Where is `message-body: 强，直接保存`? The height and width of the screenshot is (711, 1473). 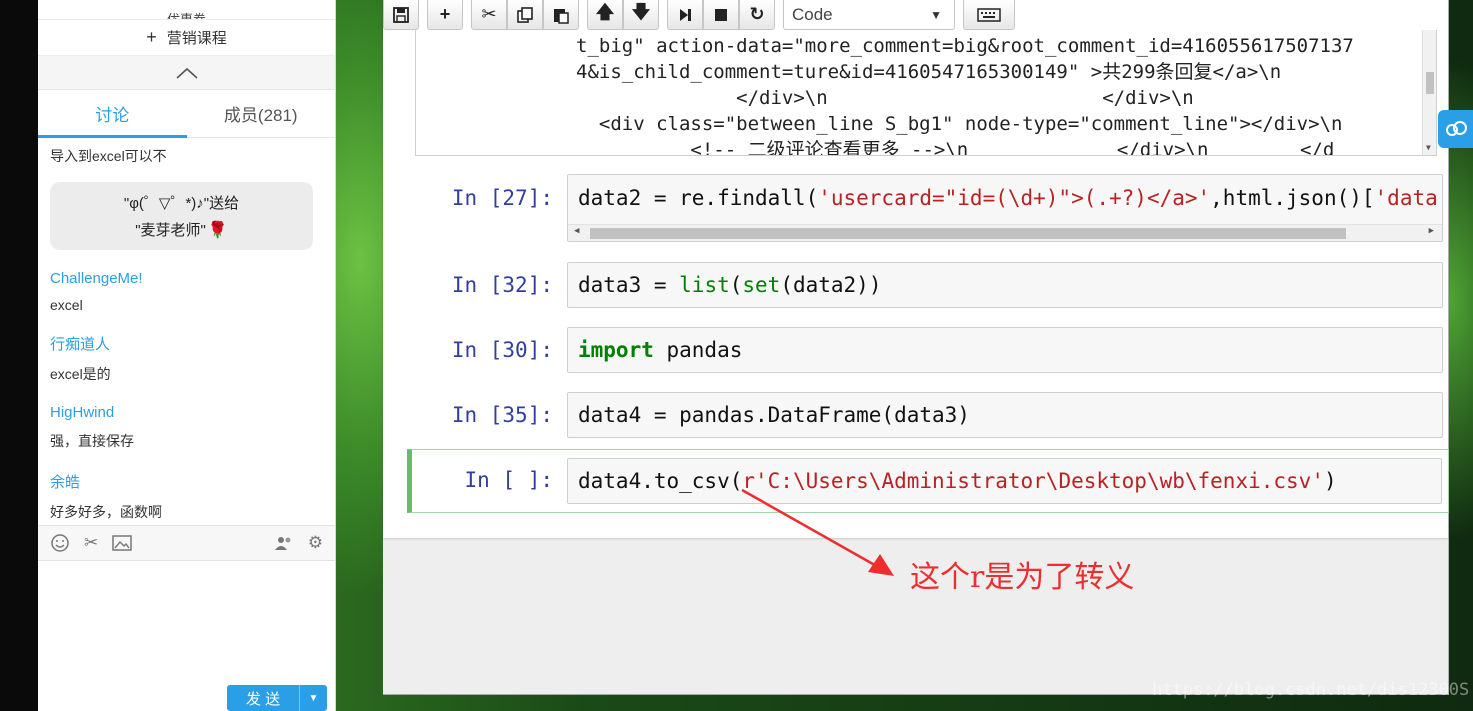 message-body: 强，直接保存 is located at coordinates (92, 441).